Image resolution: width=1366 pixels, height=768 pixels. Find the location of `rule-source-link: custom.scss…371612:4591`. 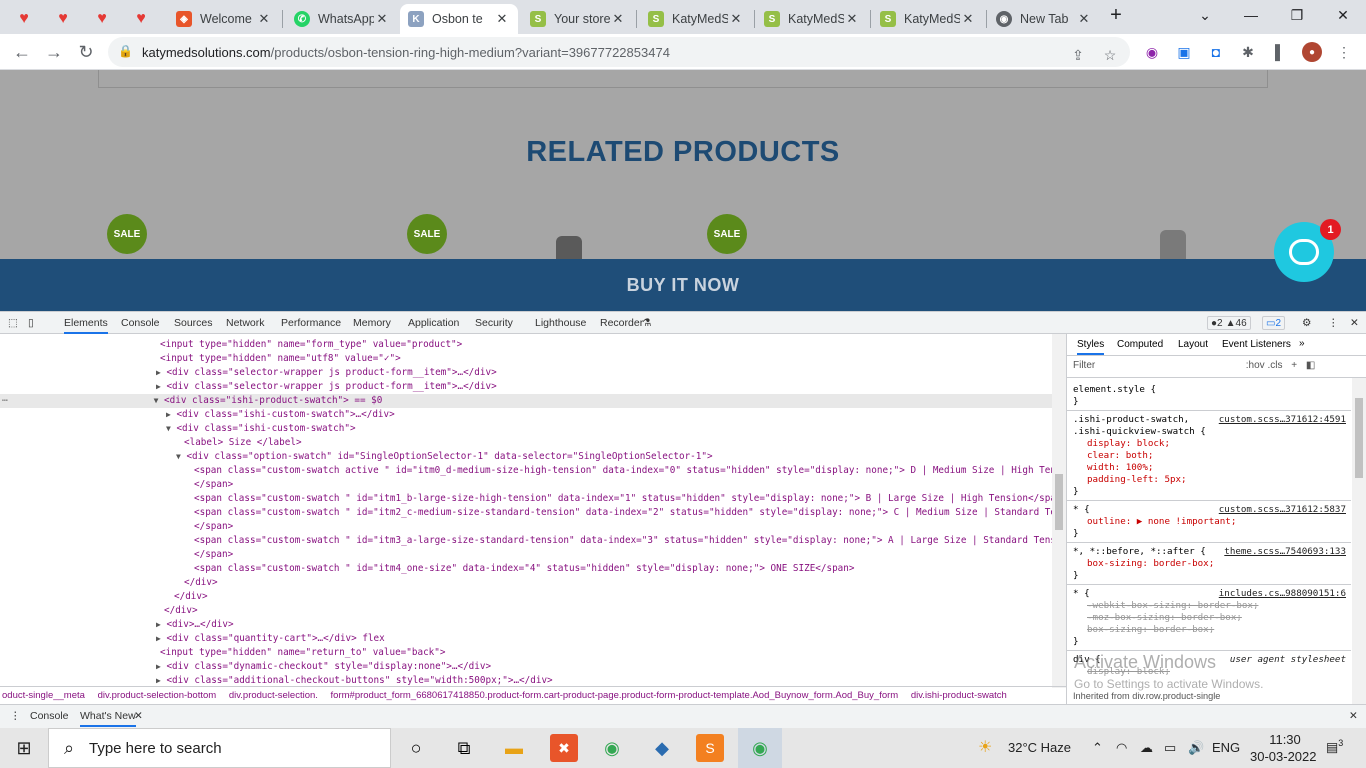

rule-source-link: custom.scss…371612:4591 is located at coordinates (1282, 419).